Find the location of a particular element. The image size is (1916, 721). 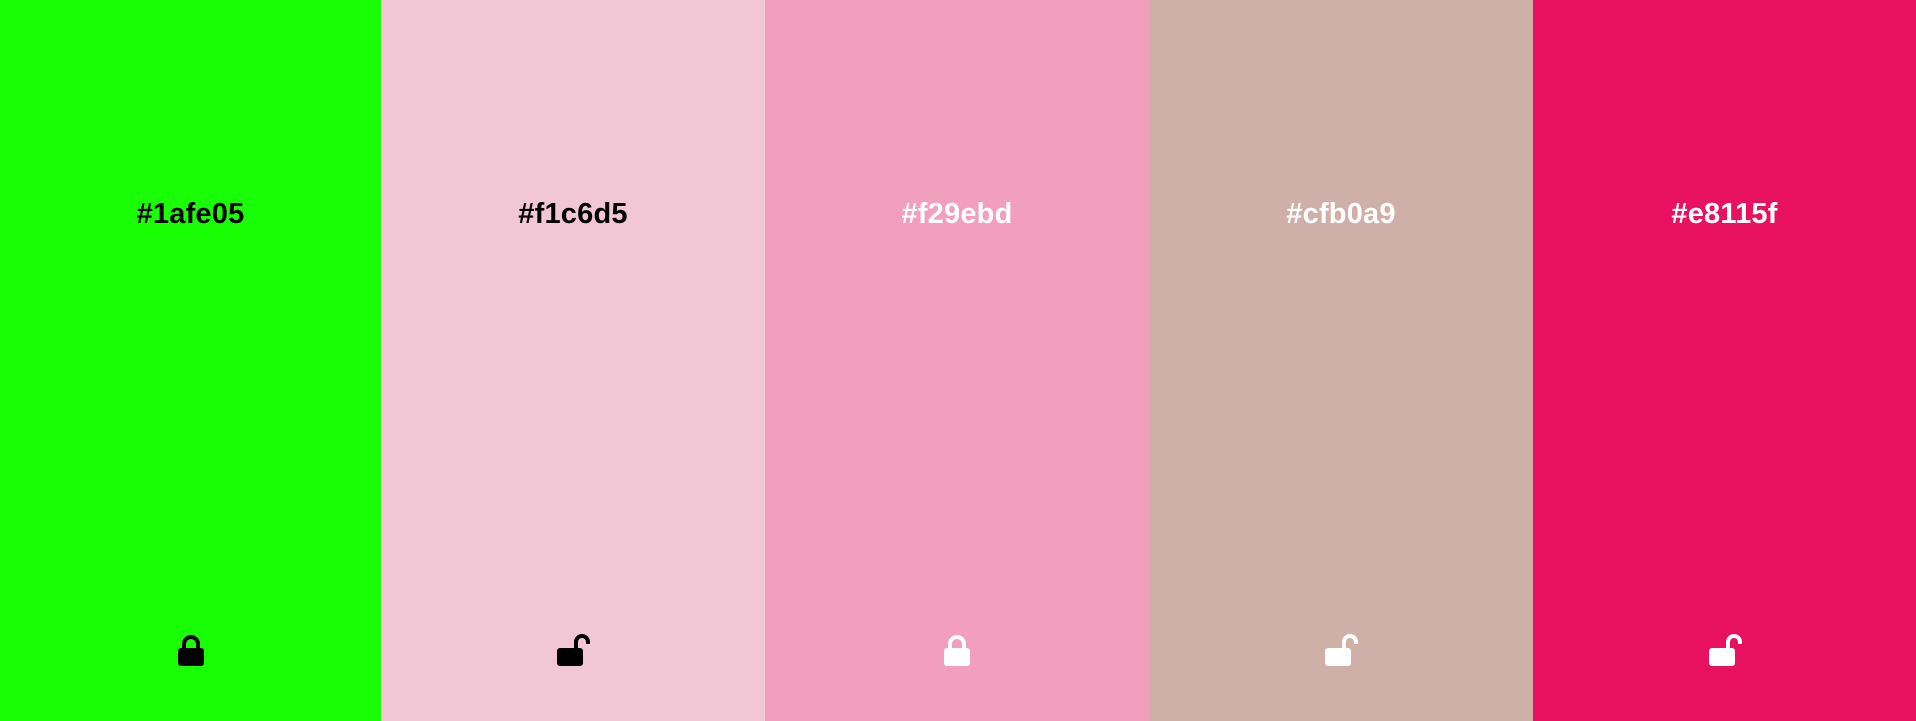

hex-code-label: #f1c6d5 is located at coordinates (573, 214).